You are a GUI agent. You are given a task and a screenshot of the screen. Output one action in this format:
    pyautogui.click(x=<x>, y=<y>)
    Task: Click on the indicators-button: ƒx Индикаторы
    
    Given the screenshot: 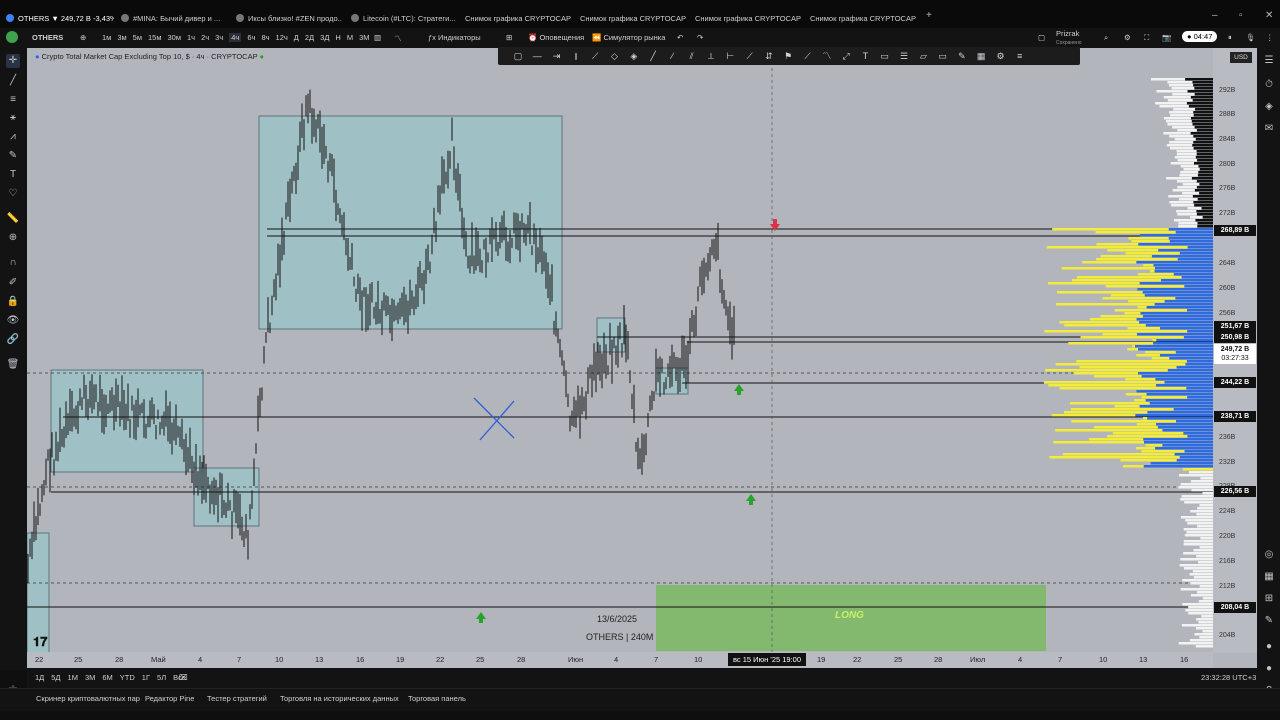 What is the action you would take?
    pyautogui.click(x=454, y=37)
    